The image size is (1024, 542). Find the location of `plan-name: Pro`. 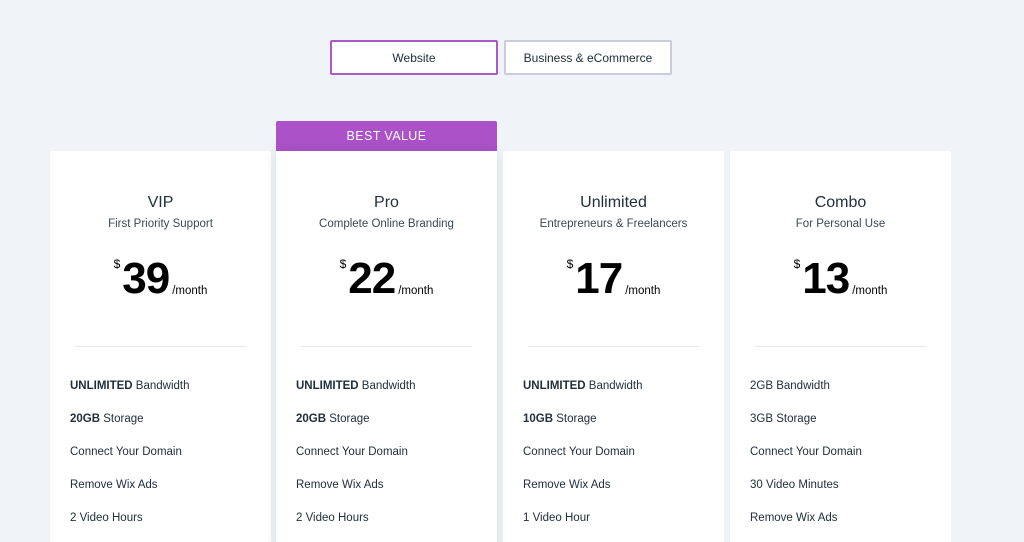

plan-name: Pro is located at coordinates (386, 202).